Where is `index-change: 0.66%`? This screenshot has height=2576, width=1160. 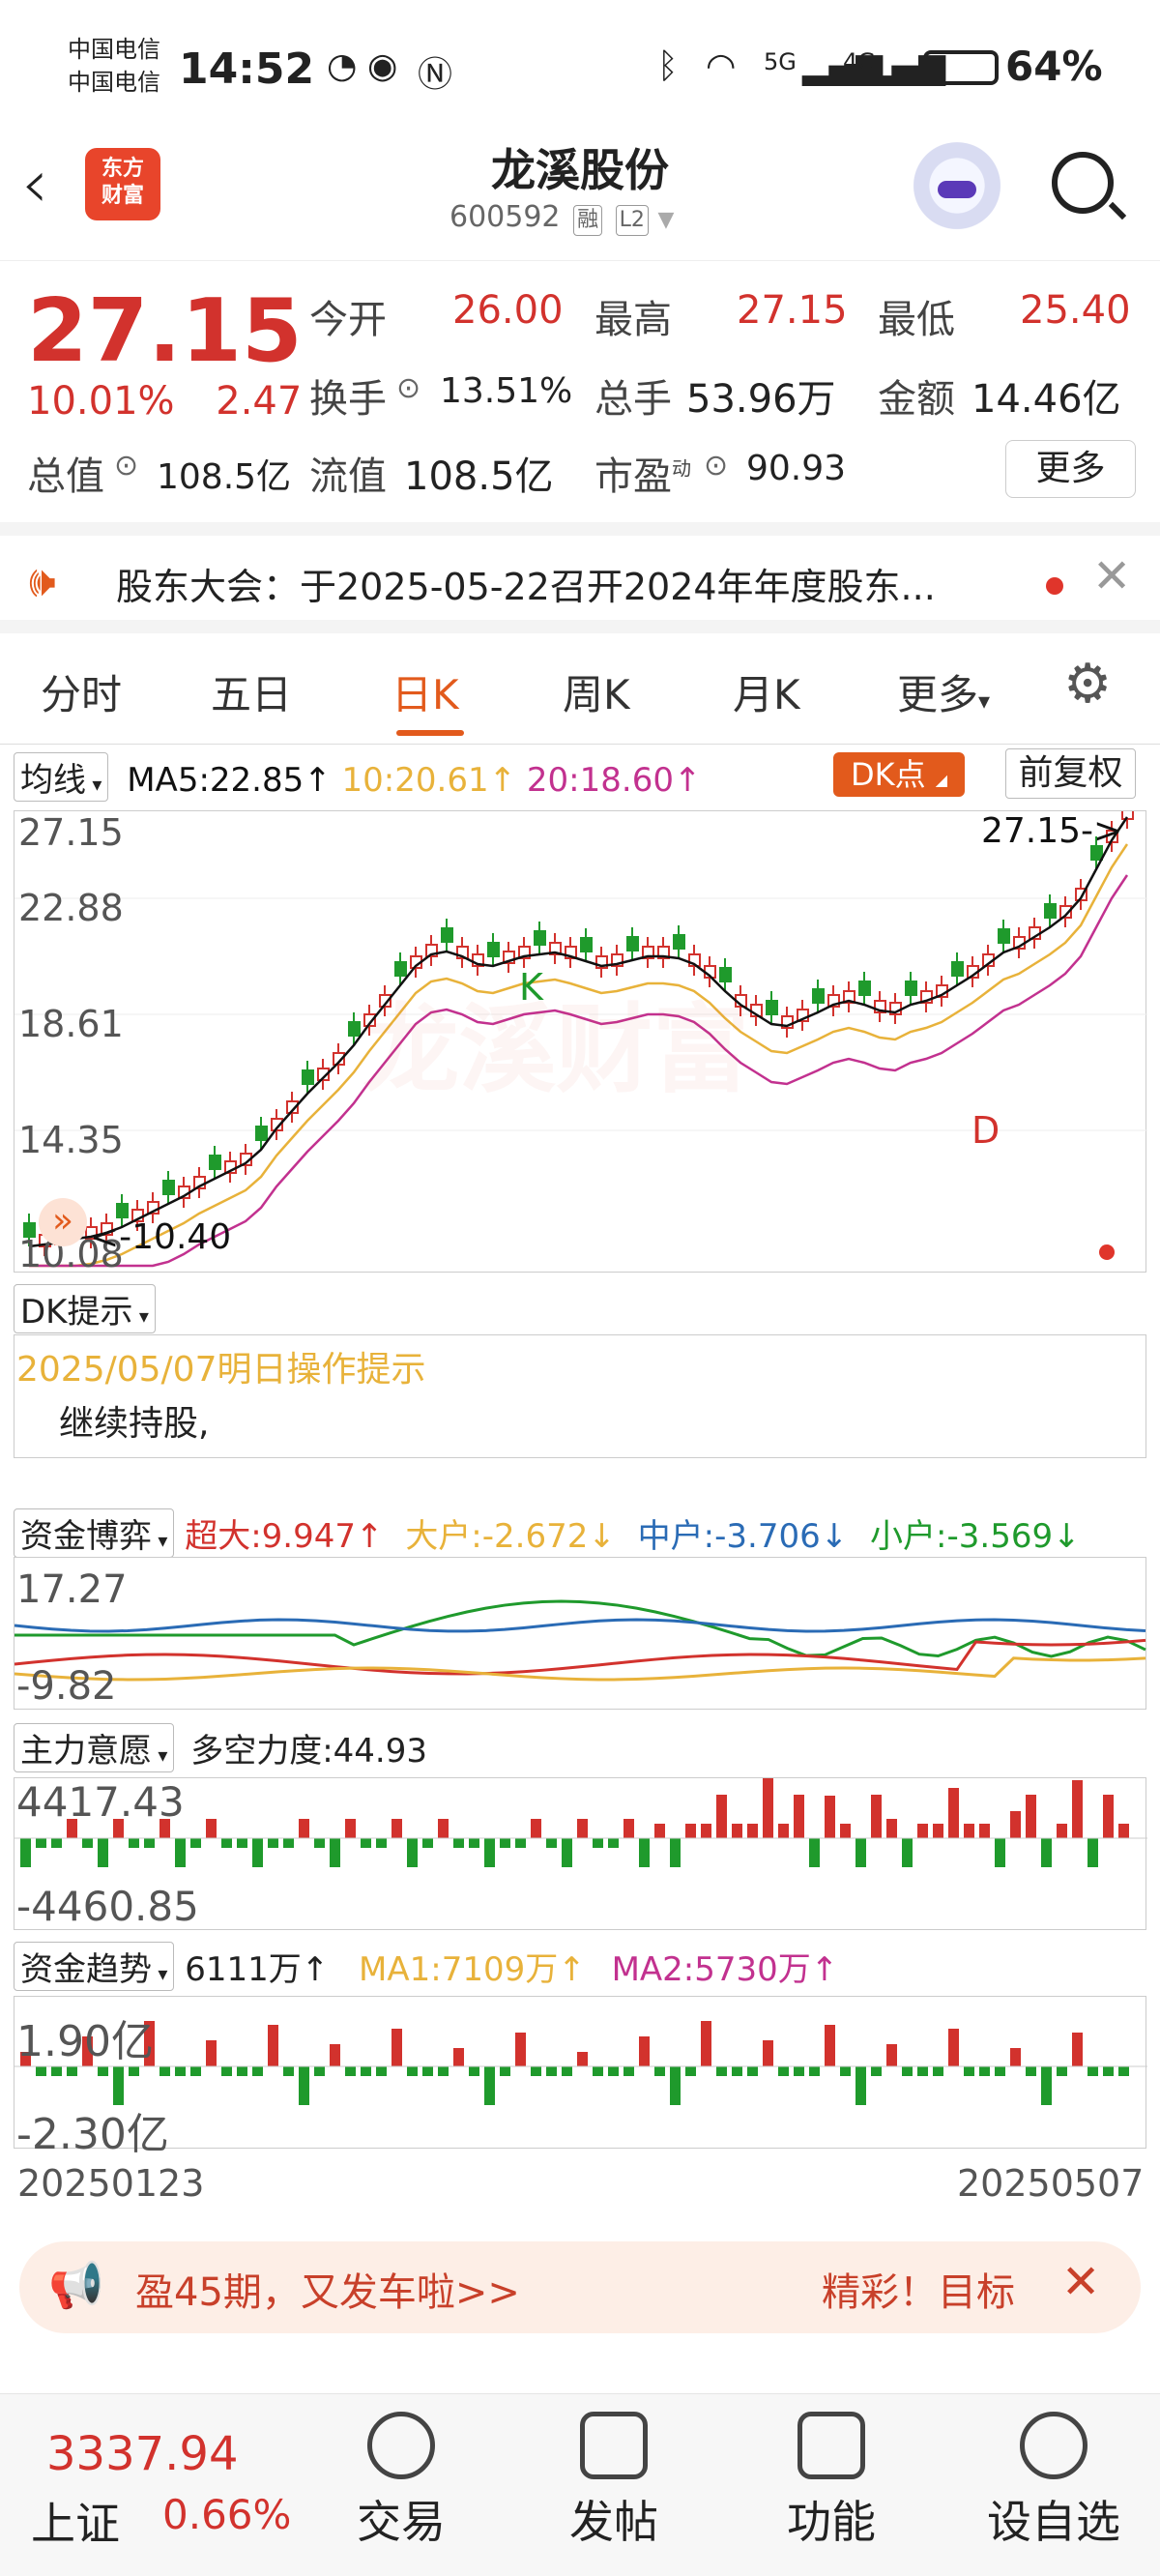 index-change: 0.66% is located at coordinates (227, 2514).